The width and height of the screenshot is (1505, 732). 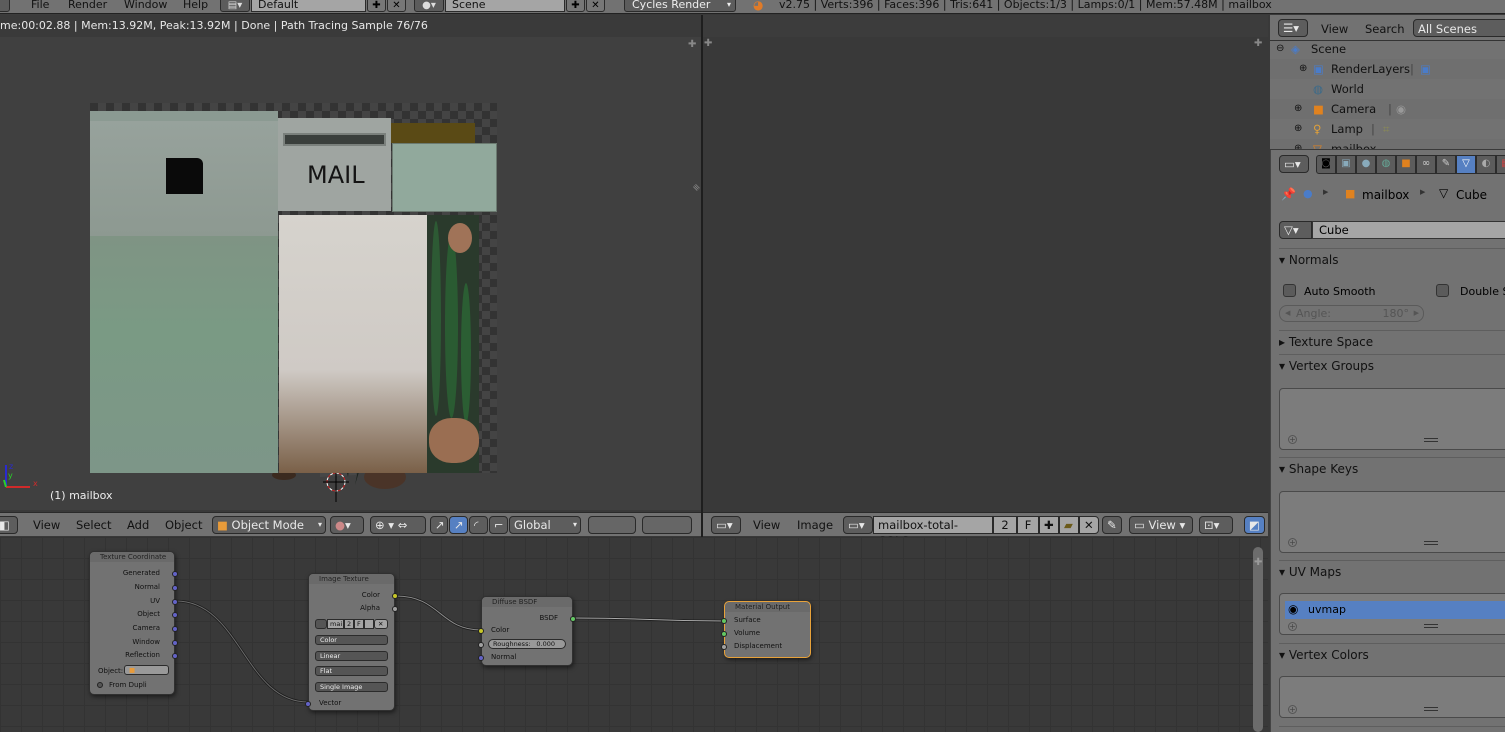 I want to click on node-editor-scrollbar, so click(x=1258, y=639).